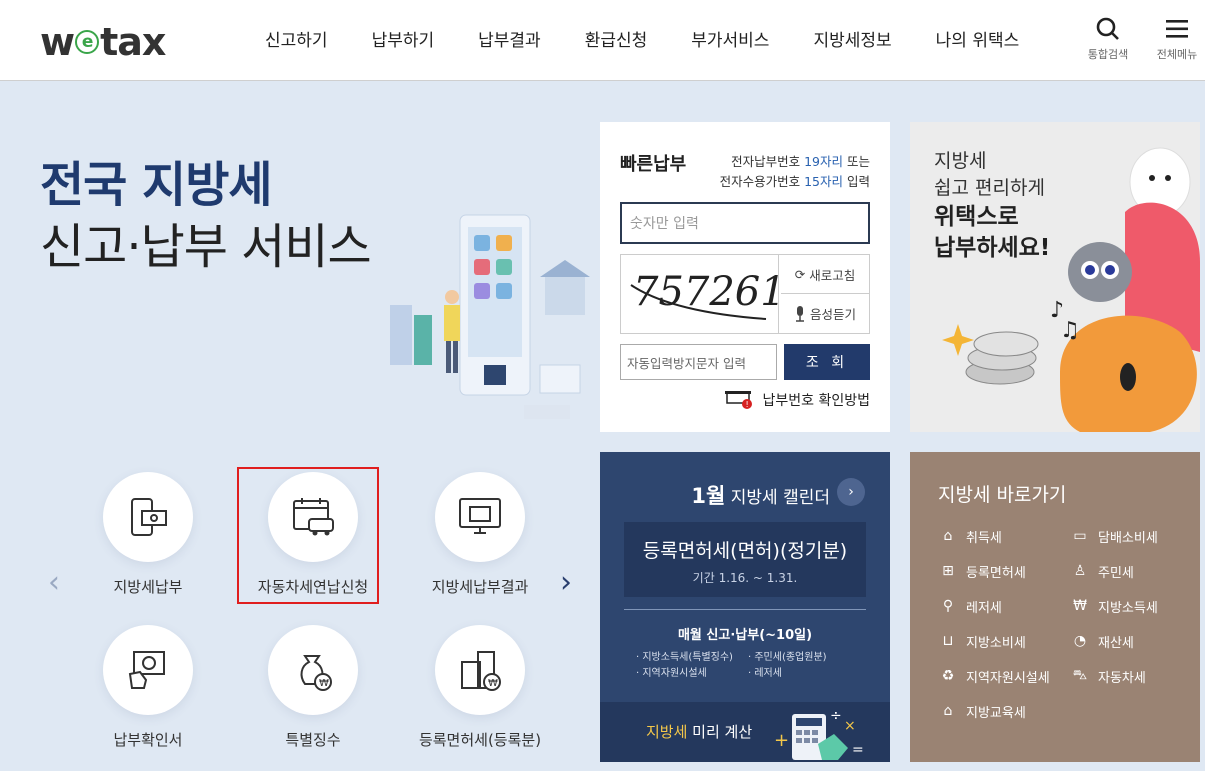 The height and width of the screenshot is (771, 1205). I want to click on registration-tax-icon: ₩, so click(481, 671).